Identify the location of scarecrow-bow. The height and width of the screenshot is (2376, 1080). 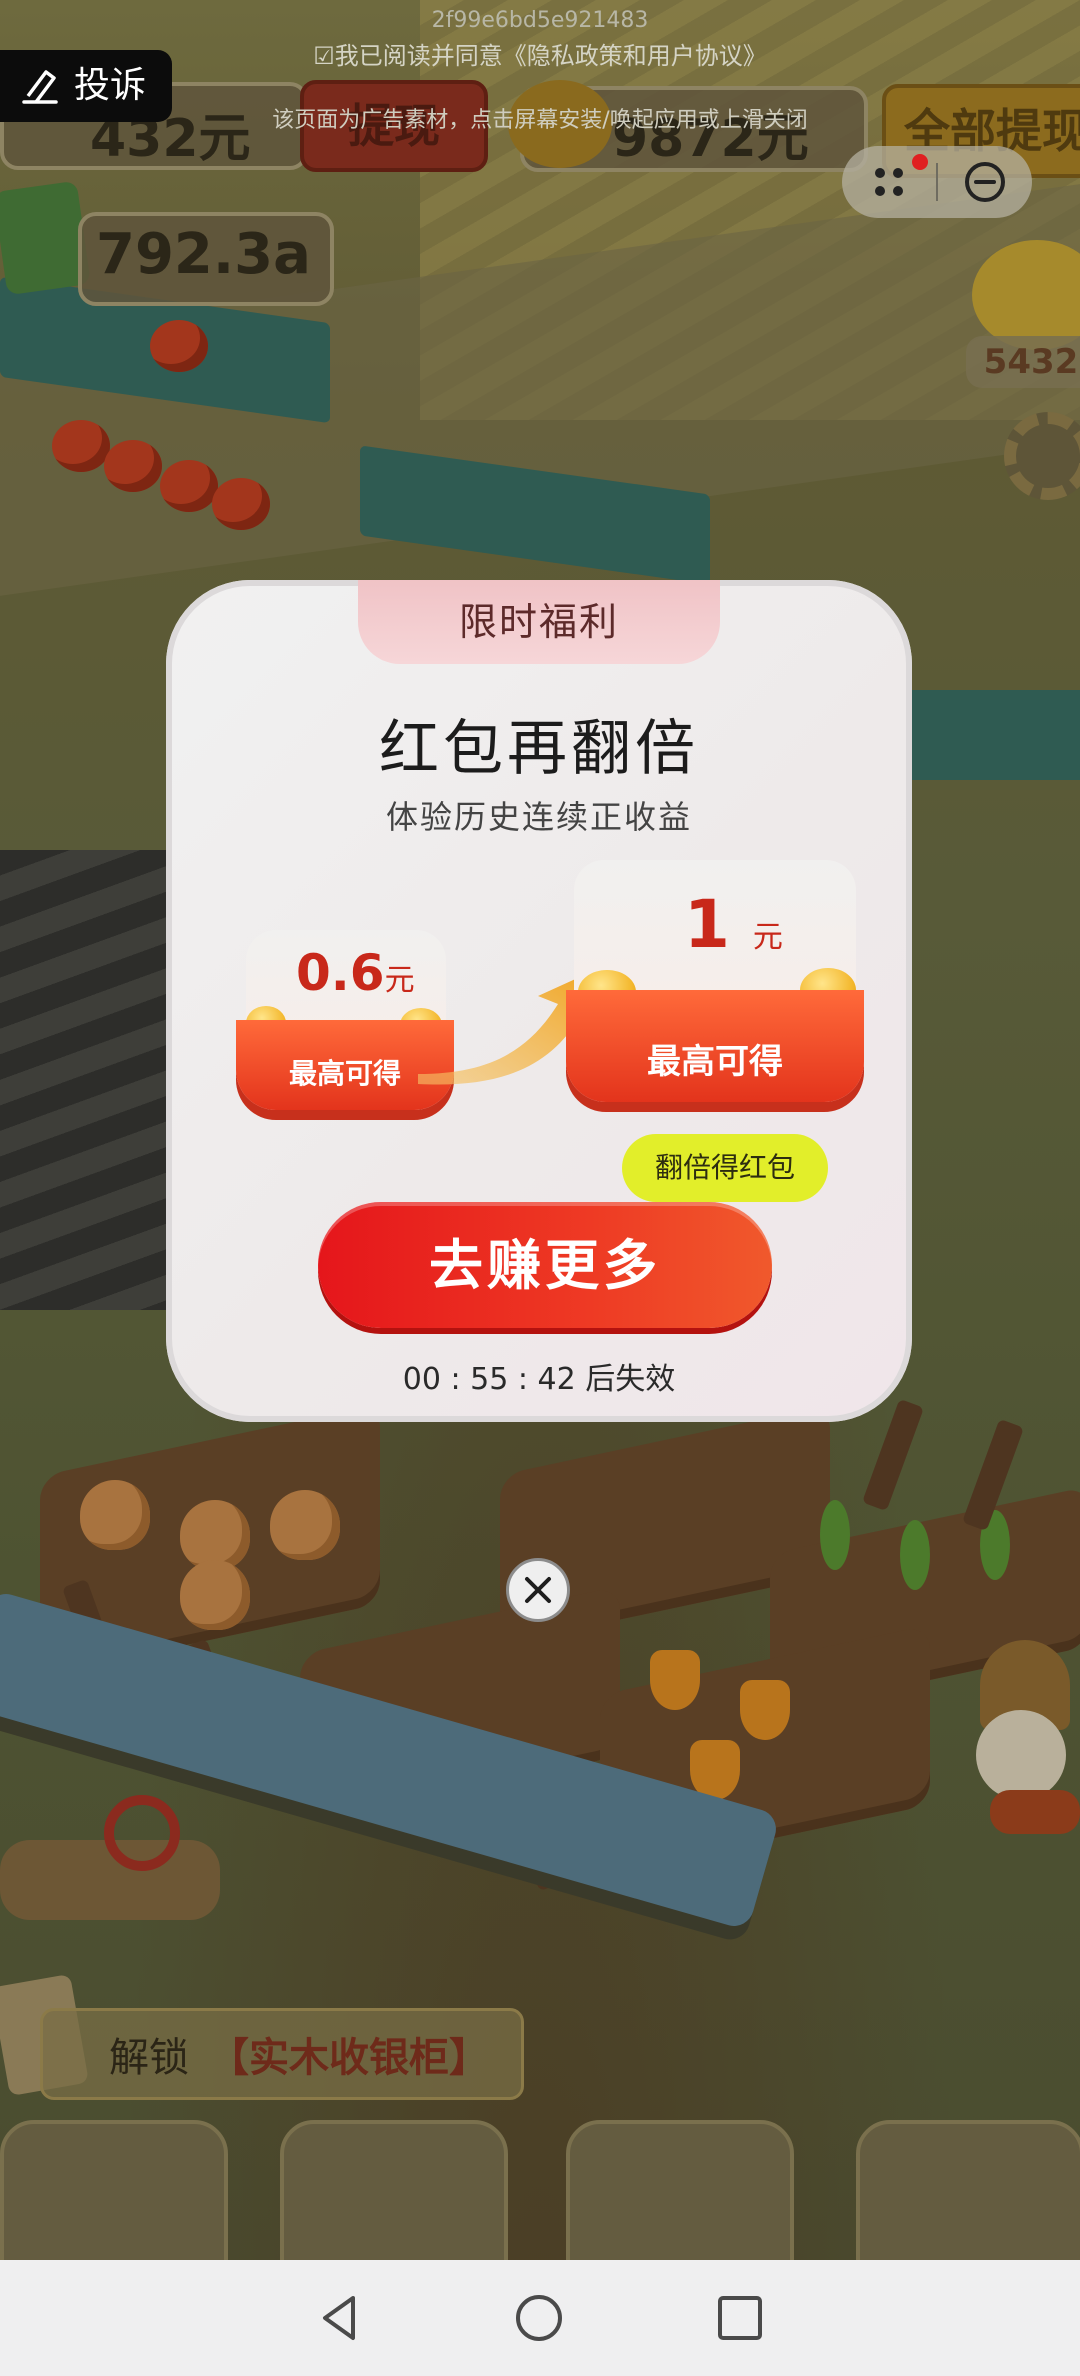
(1035, 1812).